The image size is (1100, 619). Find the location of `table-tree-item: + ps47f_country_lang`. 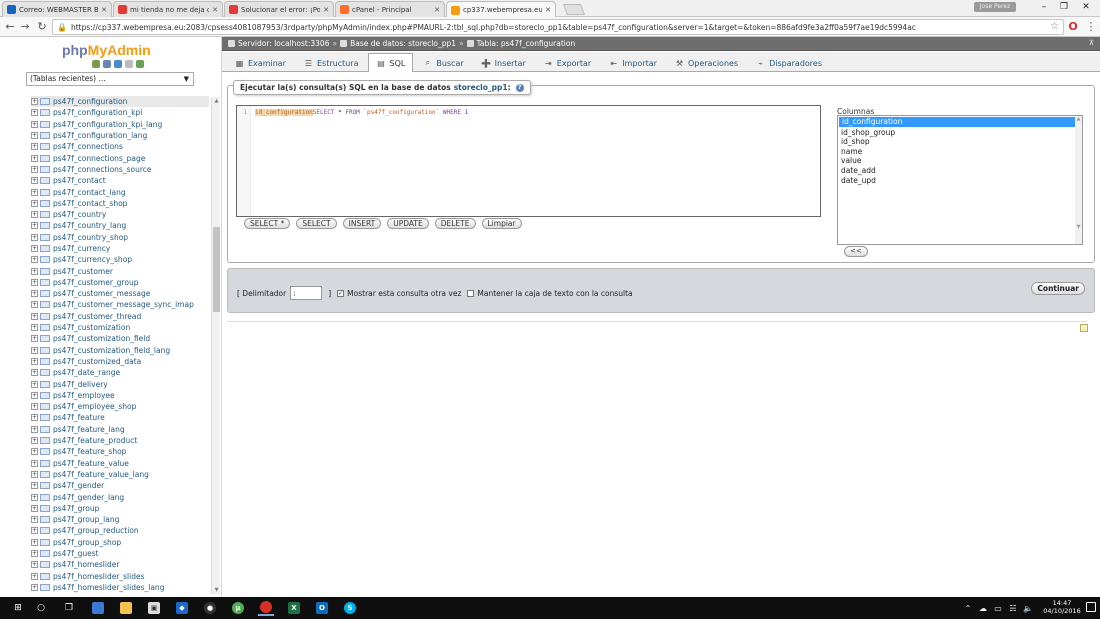

table-tree-item: + ps47f_country_lang is located at coordinates (120, 225).